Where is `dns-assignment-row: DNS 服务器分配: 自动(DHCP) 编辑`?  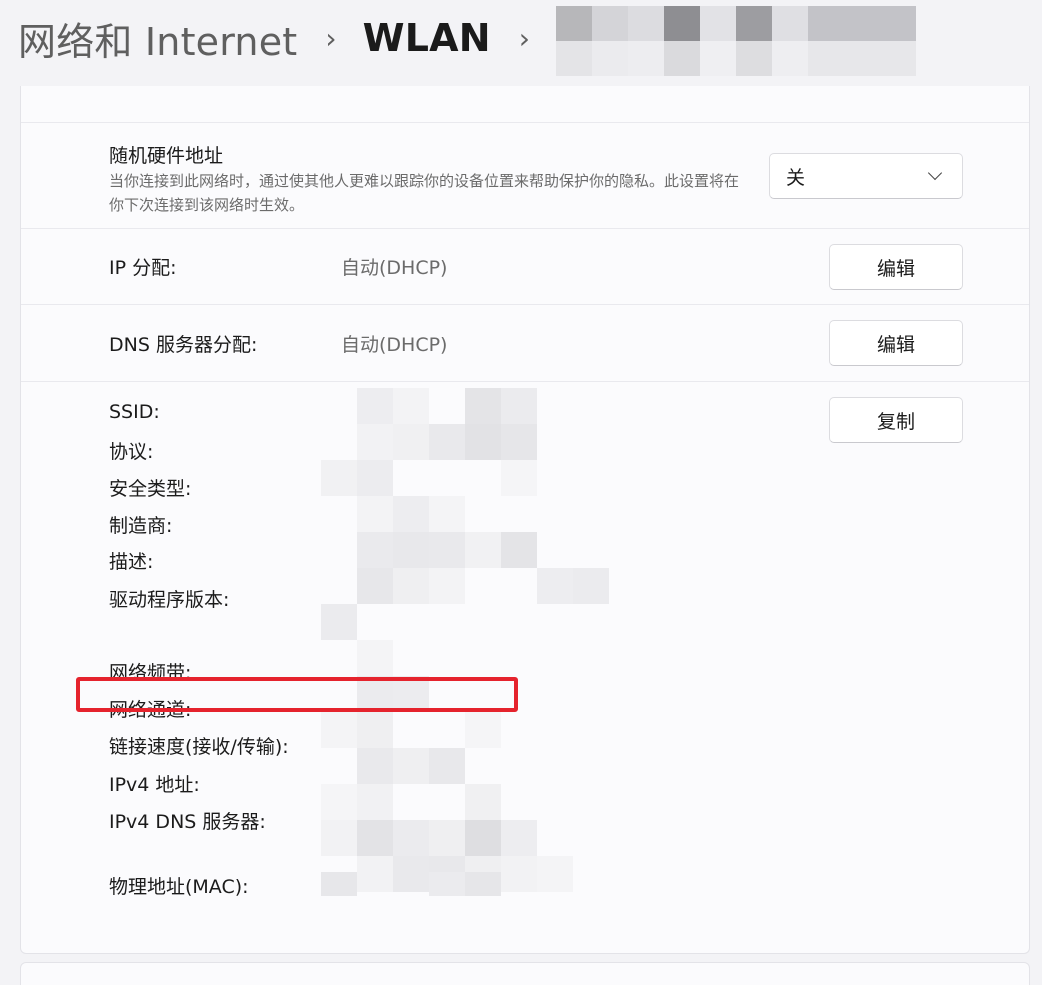
dns-assignment-row: DNS 服务器分配: 自动(DHCP) 编辑 is located at coordinates (525, 342).